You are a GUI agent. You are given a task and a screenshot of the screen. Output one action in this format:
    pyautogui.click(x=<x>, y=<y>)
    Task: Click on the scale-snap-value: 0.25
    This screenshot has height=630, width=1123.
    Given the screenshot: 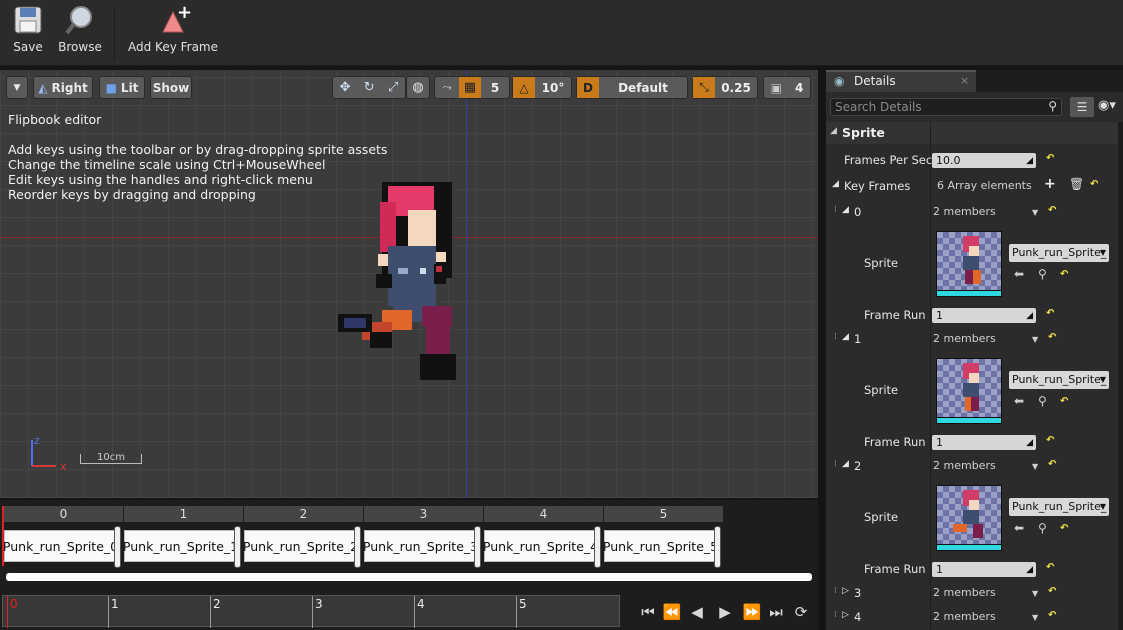 What is the action you would take?
    pyautogui.click(x=736, y=88)
    